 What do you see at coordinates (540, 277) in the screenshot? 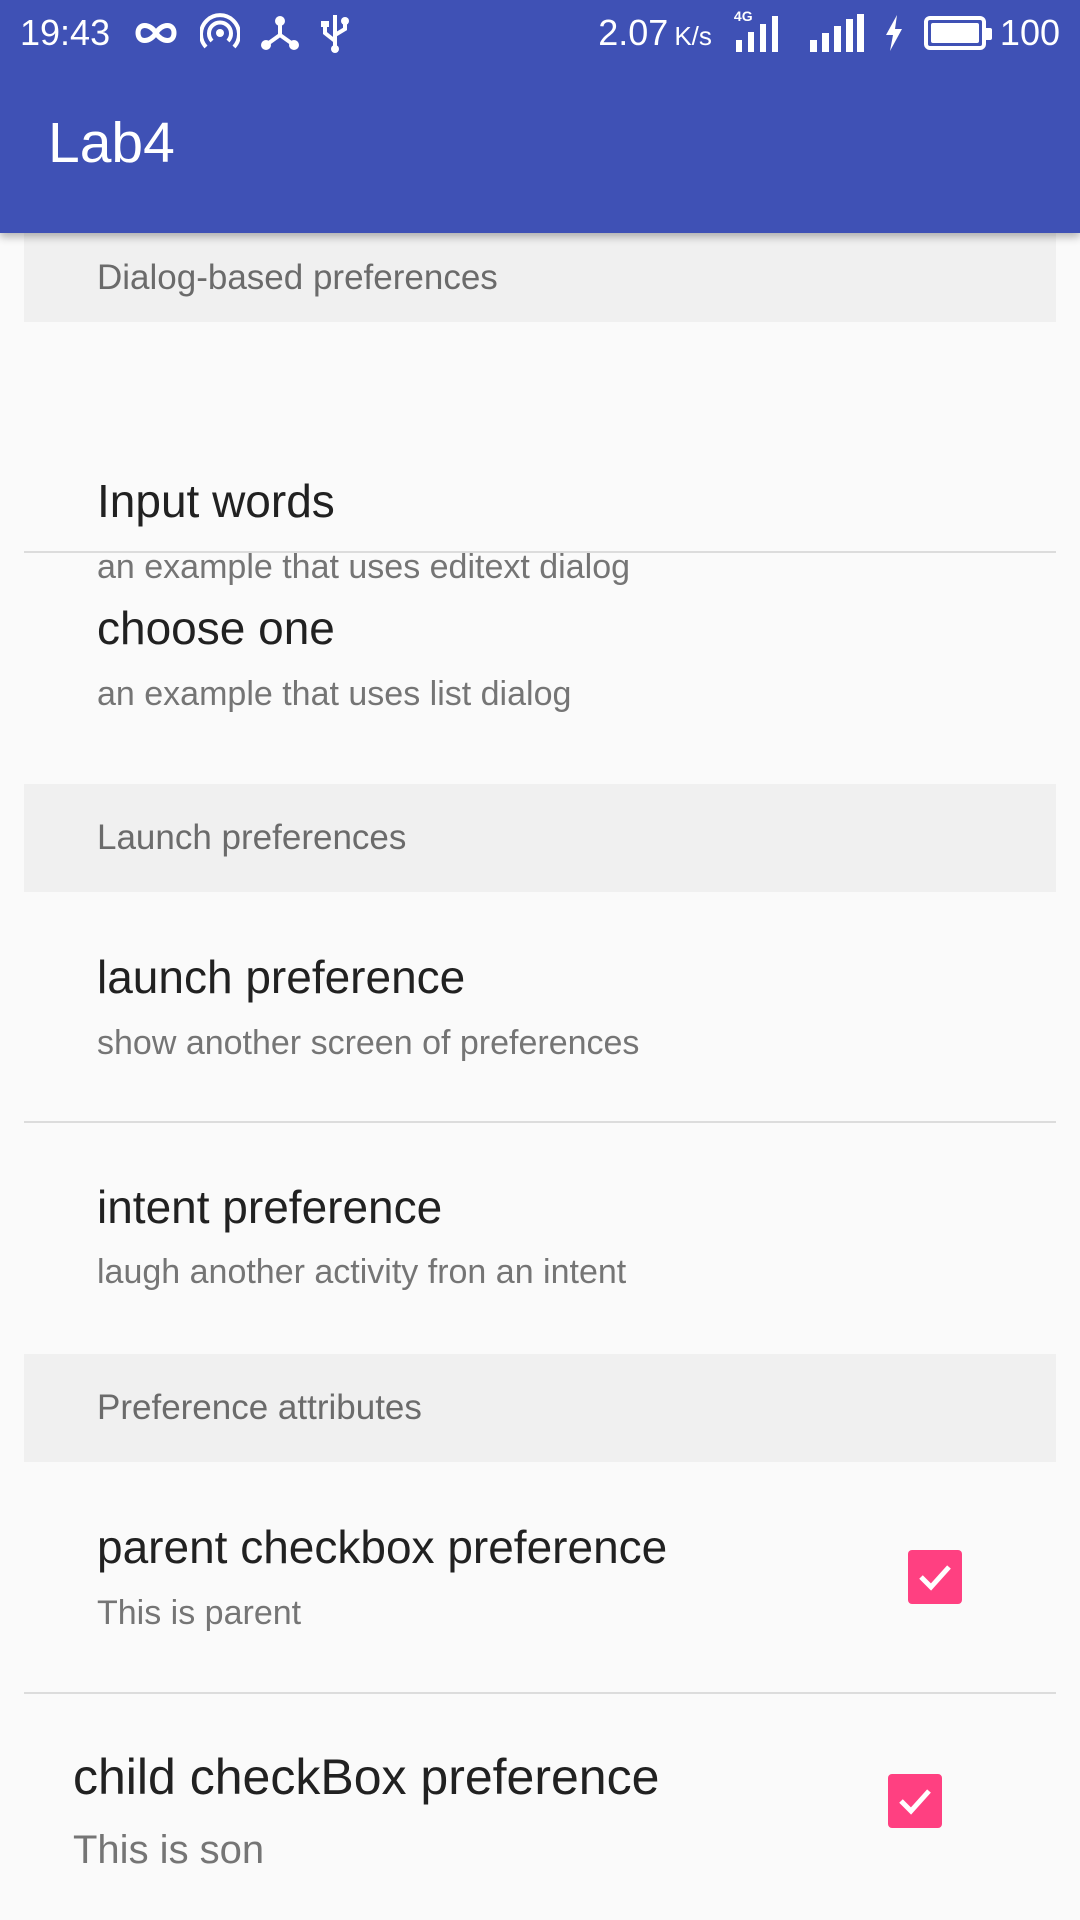
I see `category-dialog-based: Dialog-based preferences` at bounding box center [540, 277].